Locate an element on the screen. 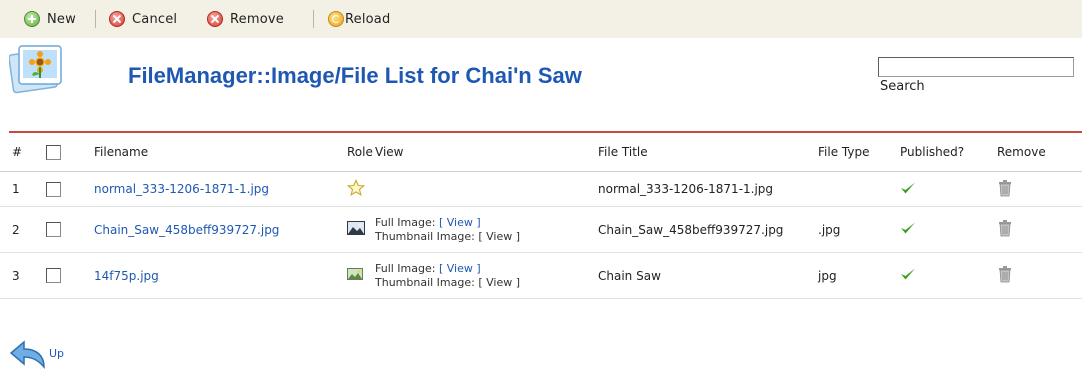  remove-icon is located at coordinates (215, 19).